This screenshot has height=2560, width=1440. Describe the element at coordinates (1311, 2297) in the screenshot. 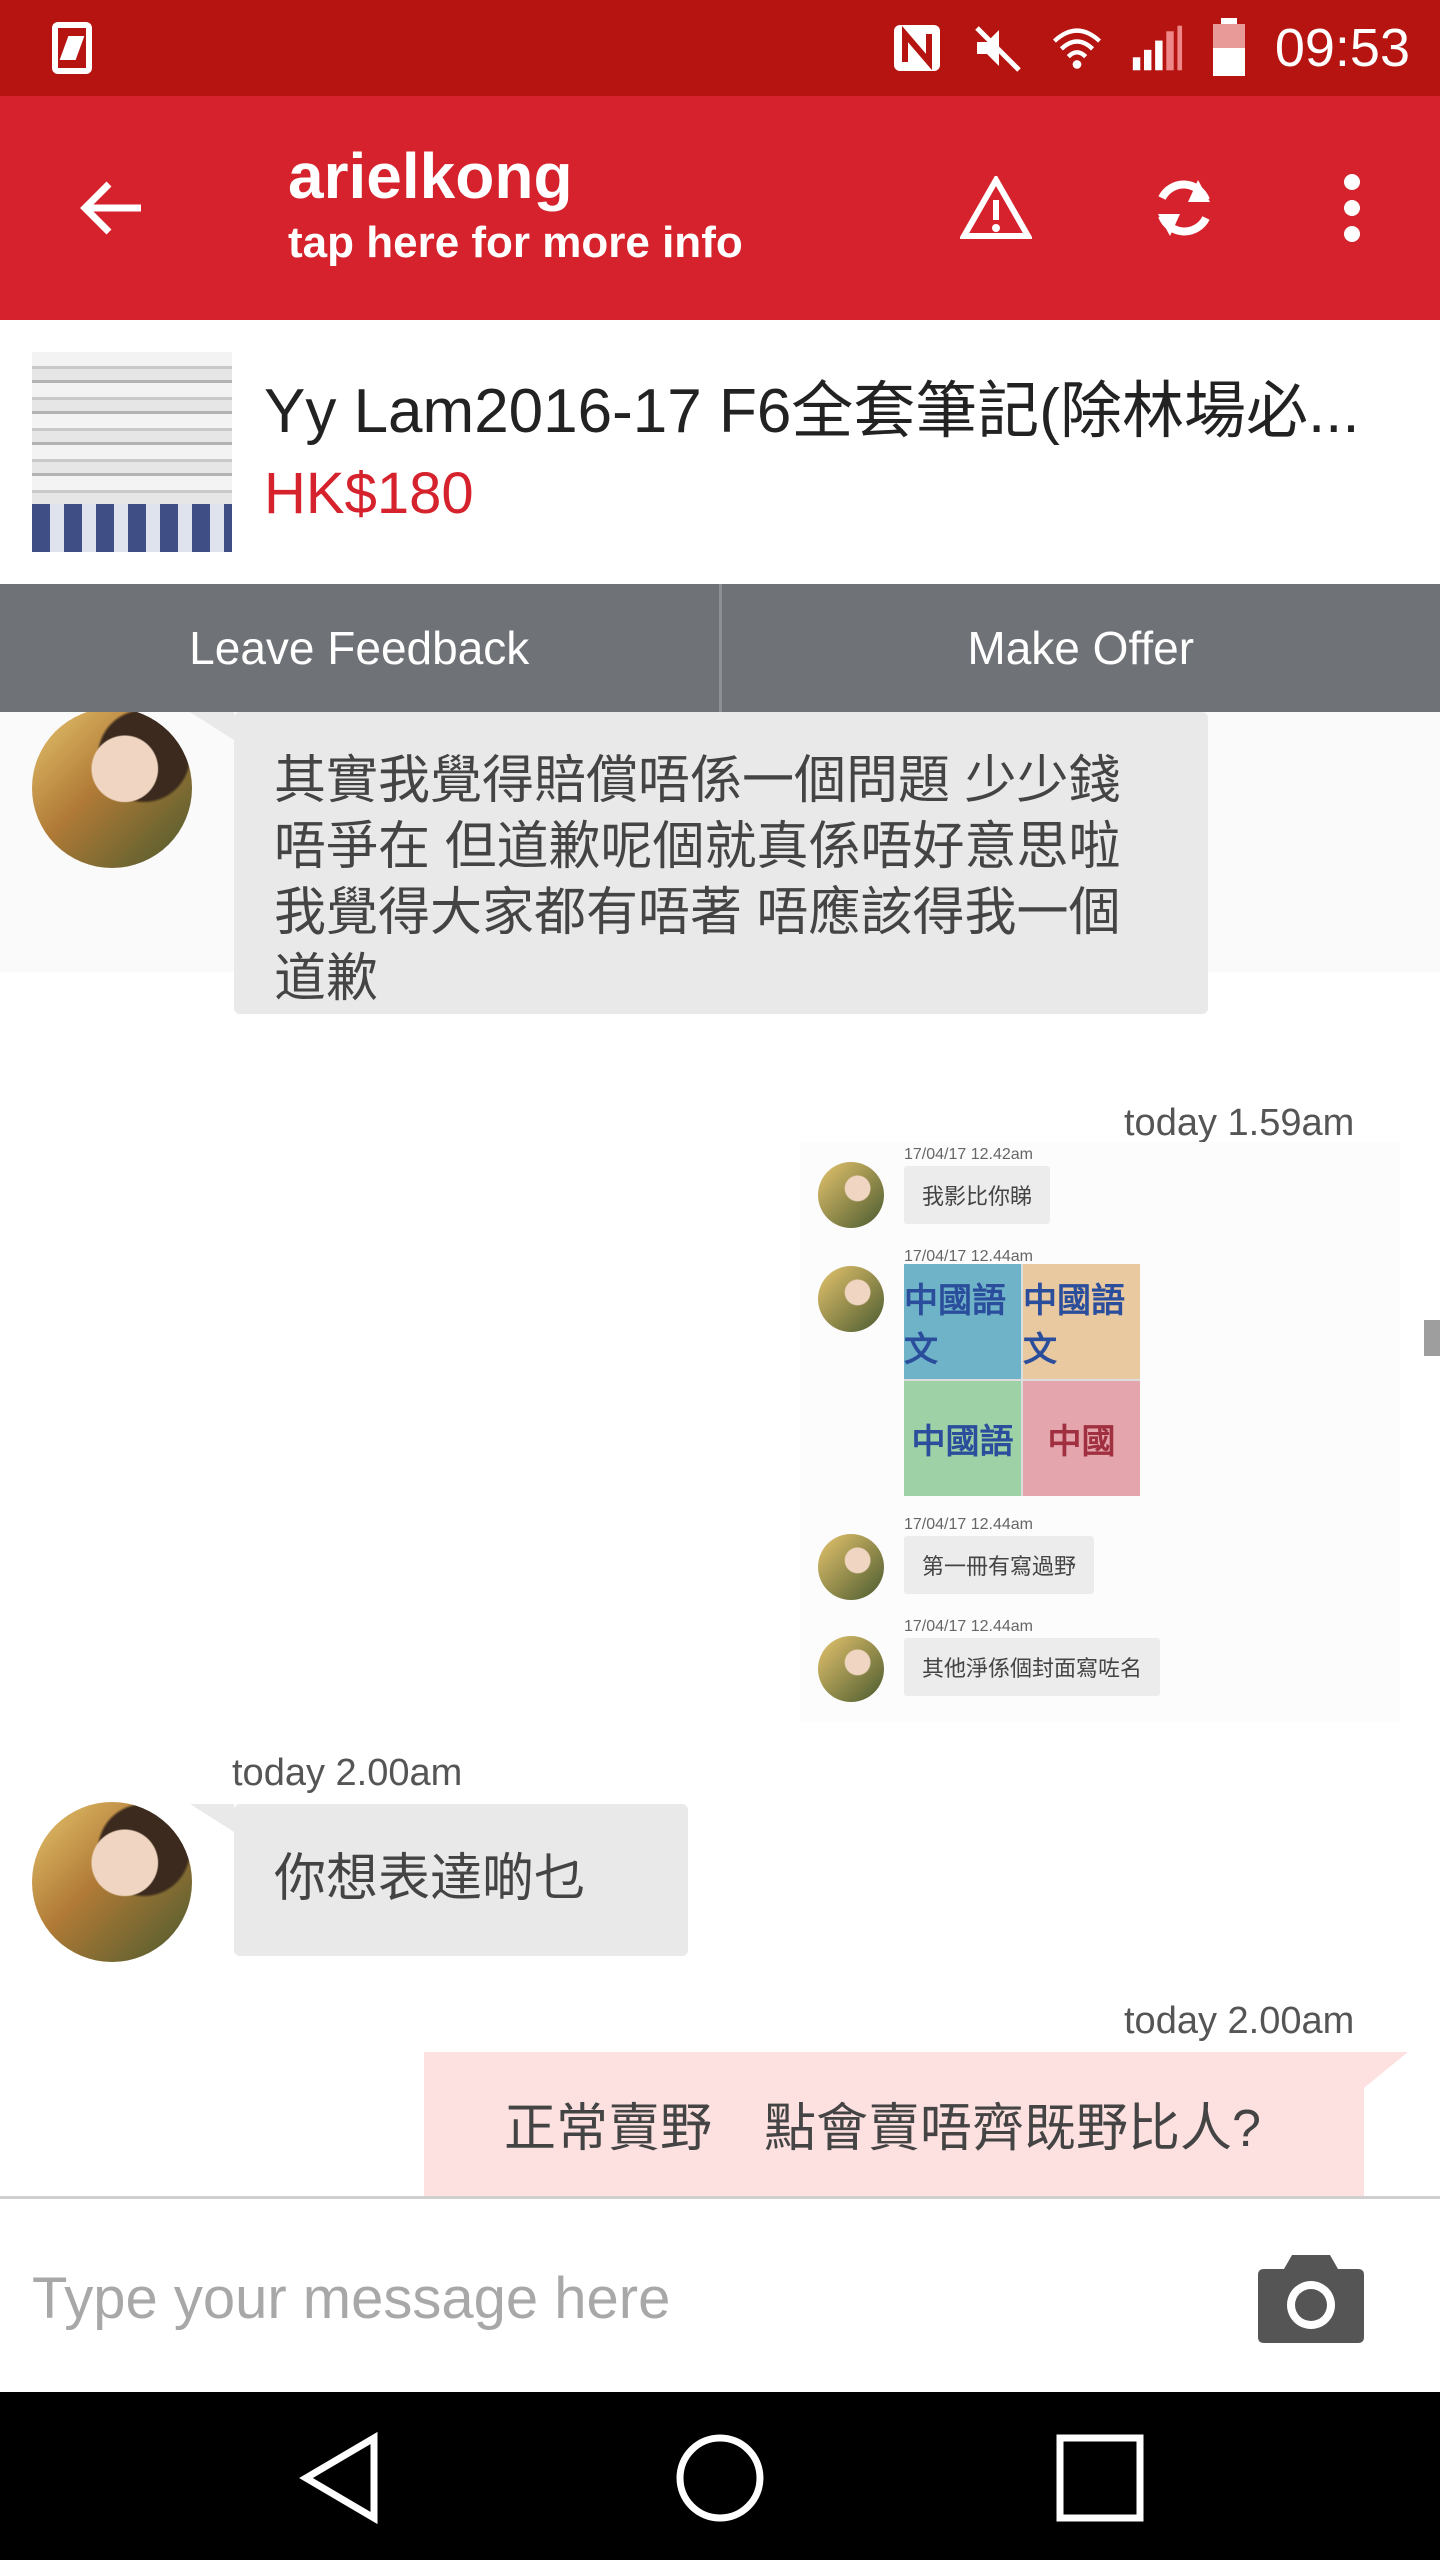

I see `camera-icon` at that location.